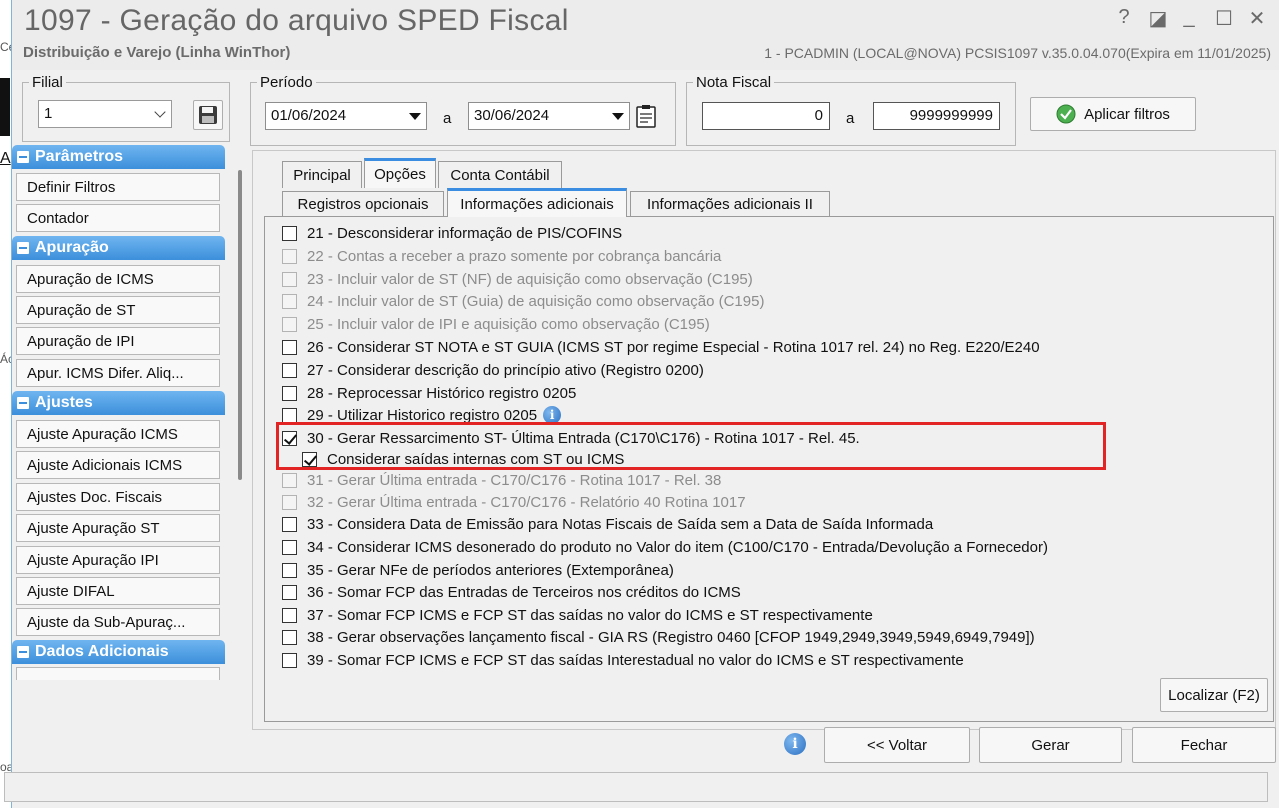 Image resolution: width=1279 pixels, height=808 pixels. I want to click on save-filial-button, so click(208, 115).